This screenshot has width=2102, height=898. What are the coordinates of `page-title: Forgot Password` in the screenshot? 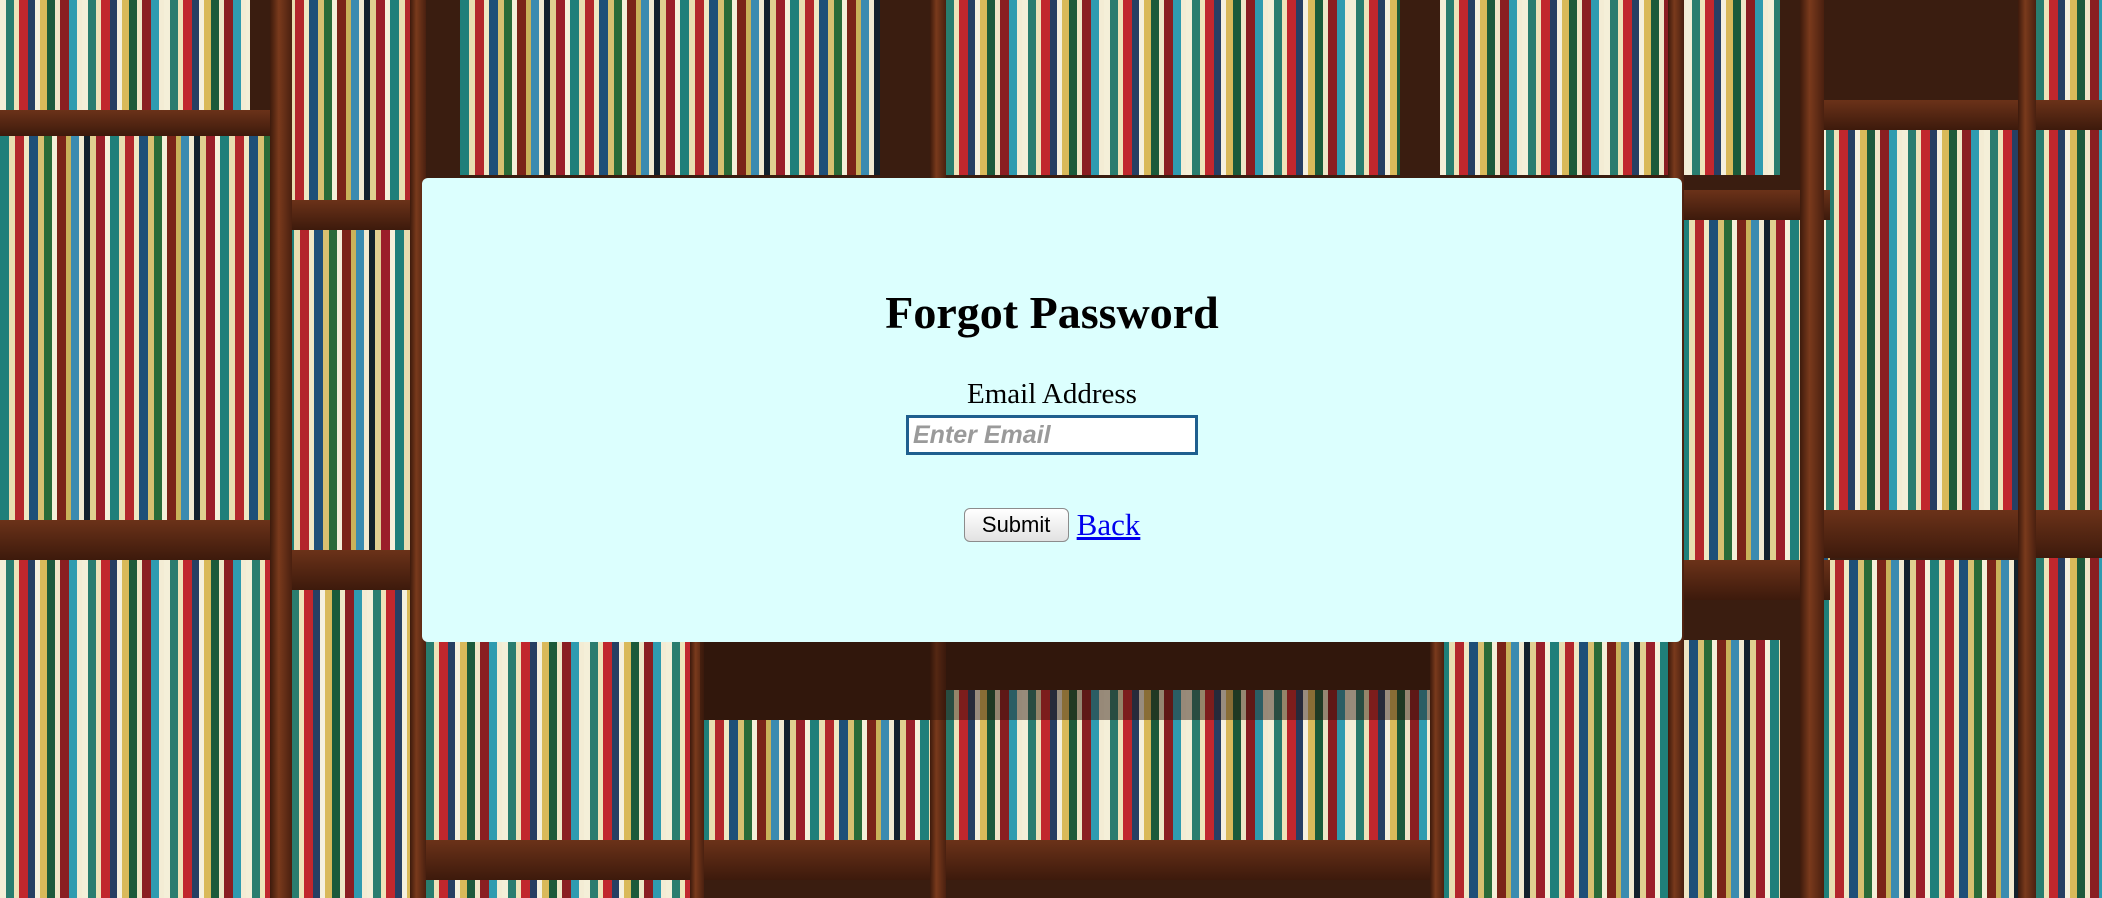 It's located at (1052, 312).